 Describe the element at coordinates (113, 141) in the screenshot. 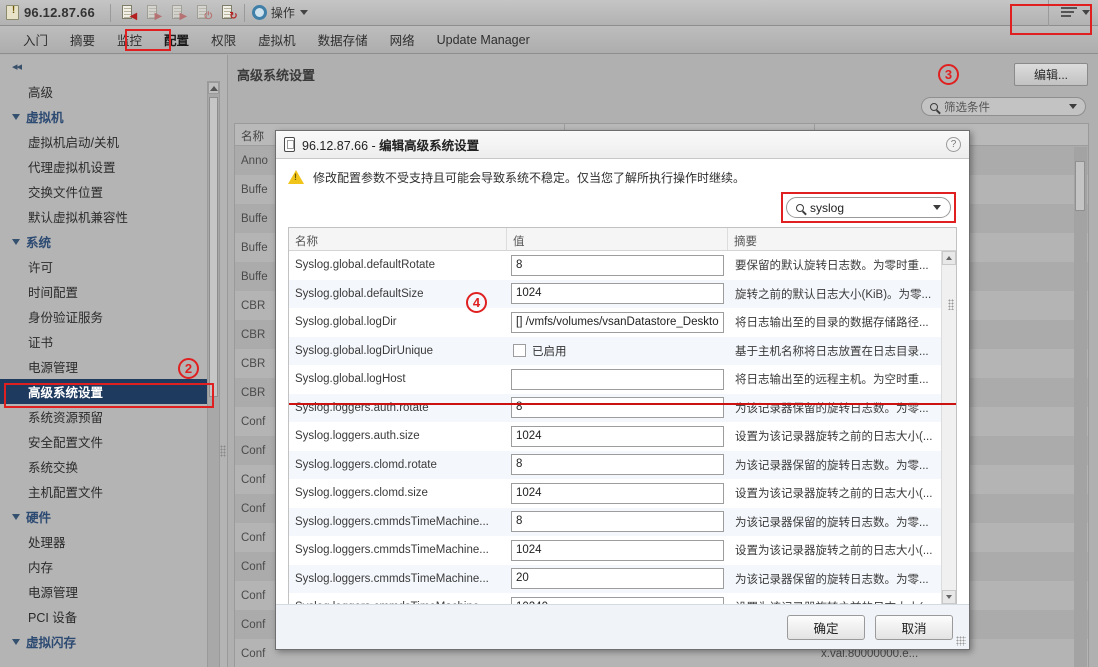

I see `sidebar-item-vm-startup-shutdown: 虚拟机启动/关机` at that location.